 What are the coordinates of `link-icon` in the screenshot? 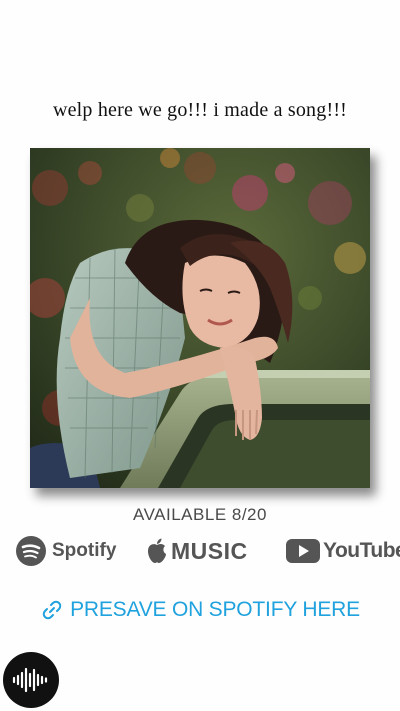 It's located at (52, 610).